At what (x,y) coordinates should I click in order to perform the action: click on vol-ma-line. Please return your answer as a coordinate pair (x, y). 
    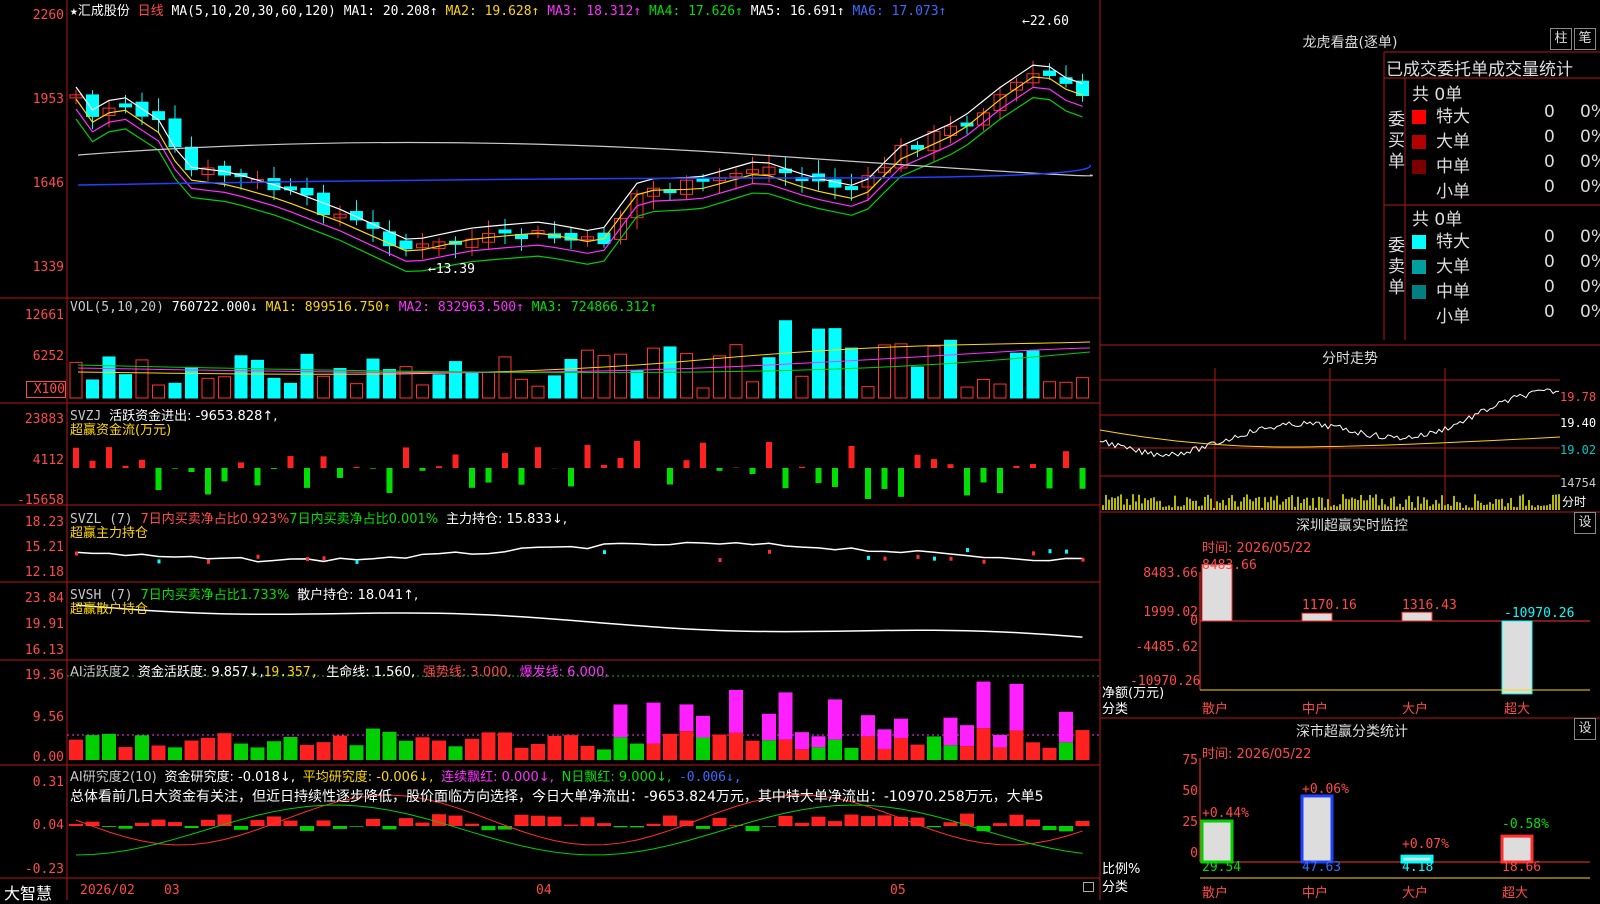
    Looking at the image, I should click on (584, 360).